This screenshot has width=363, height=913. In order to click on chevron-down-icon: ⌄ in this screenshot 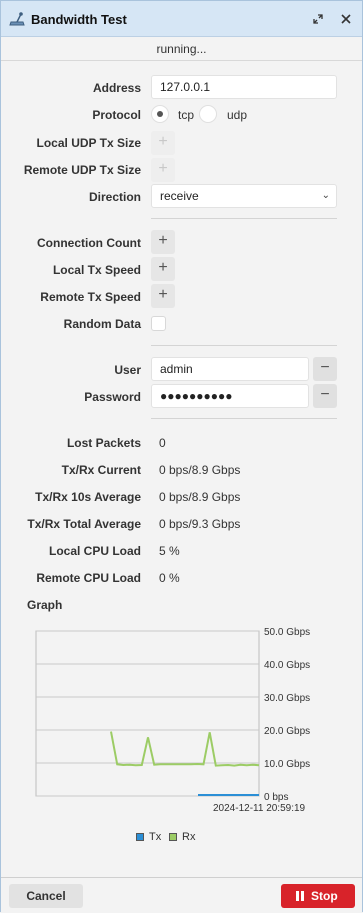, I will do `click(325, 195)`.